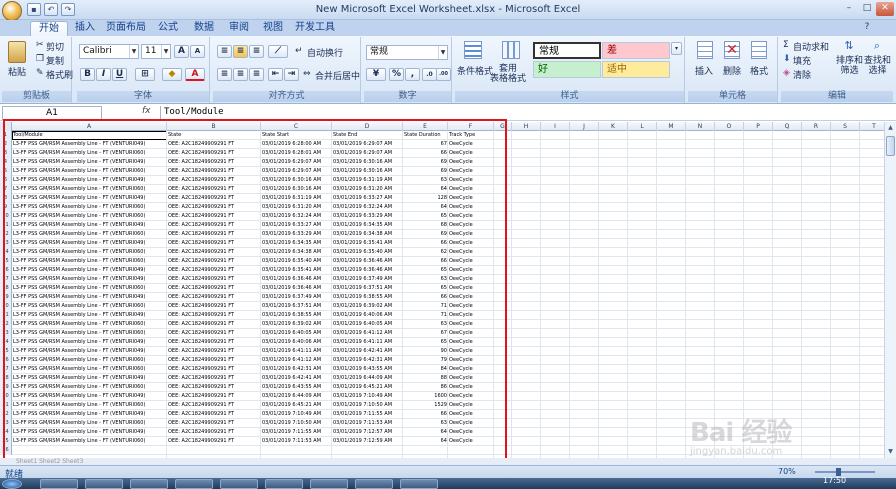  What do you see at coordinates (732, 50) in the screenshot?
I see `delete-cells-icon: ✕` at bounding box center [732, 50].